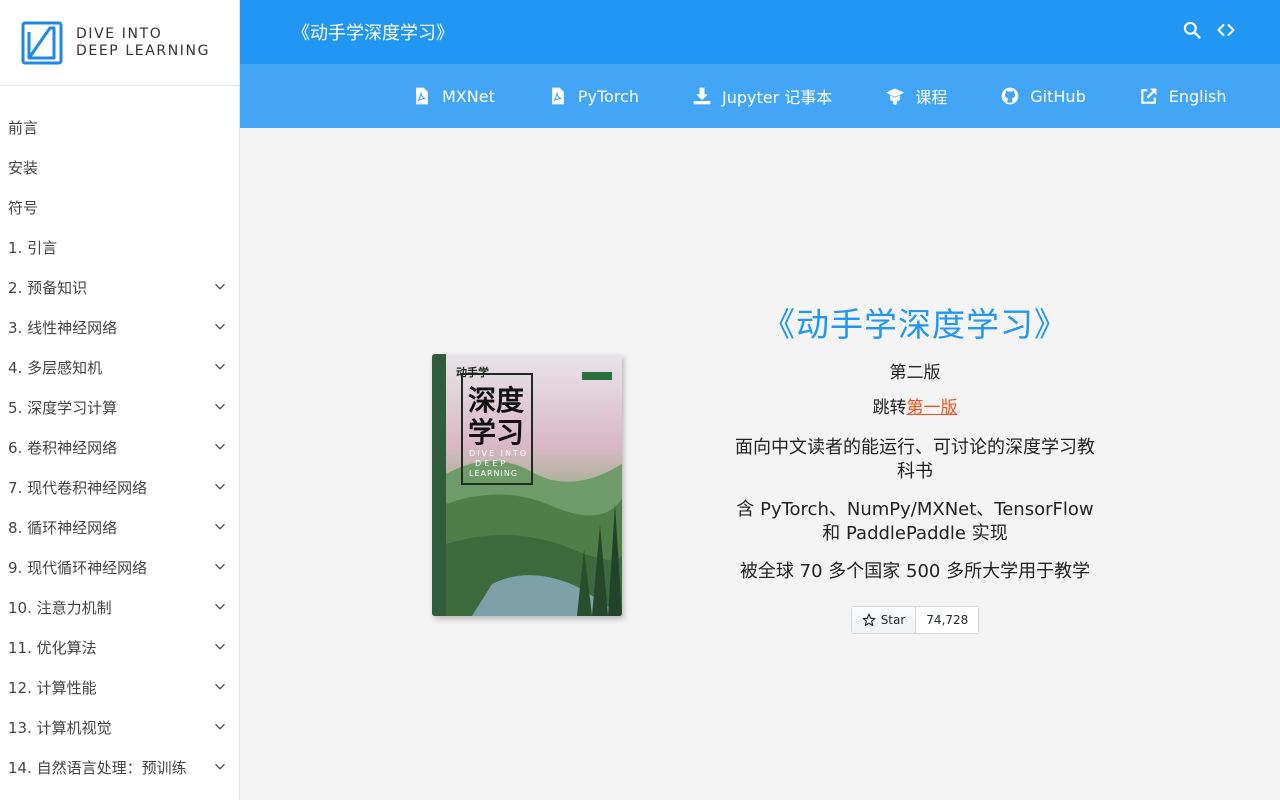 This screenshot has height=800, width=1280. I want to click on tab-label: English, so click(1197, 96).